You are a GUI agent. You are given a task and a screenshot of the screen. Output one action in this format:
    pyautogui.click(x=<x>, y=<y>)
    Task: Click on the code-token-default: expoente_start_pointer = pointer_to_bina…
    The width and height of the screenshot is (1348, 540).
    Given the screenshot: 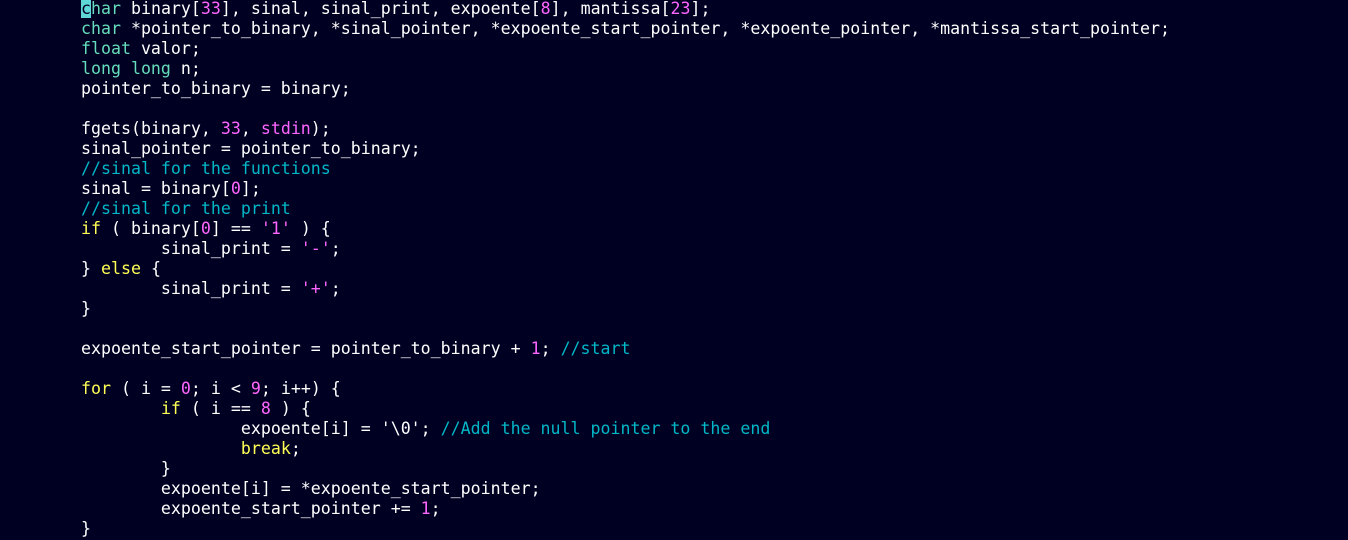 What is the action you would take?
    pyautogui.click(x=306, y=348)
    